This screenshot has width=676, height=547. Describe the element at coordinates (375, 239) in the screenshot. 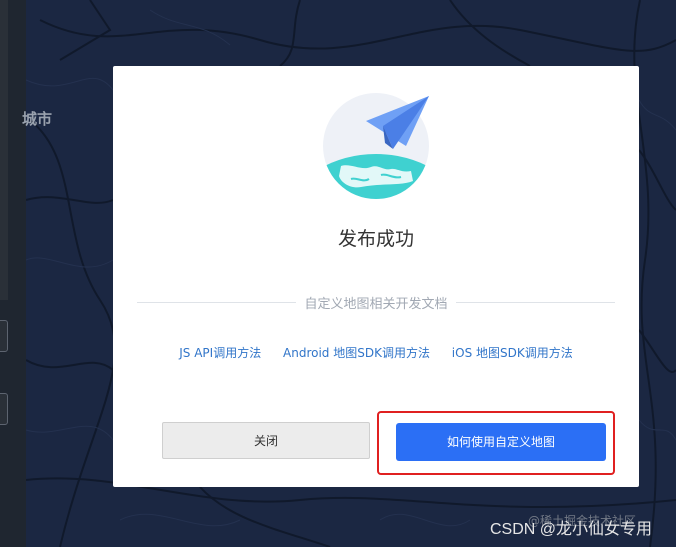

I see `dialog-title: 发布成功` at that location.